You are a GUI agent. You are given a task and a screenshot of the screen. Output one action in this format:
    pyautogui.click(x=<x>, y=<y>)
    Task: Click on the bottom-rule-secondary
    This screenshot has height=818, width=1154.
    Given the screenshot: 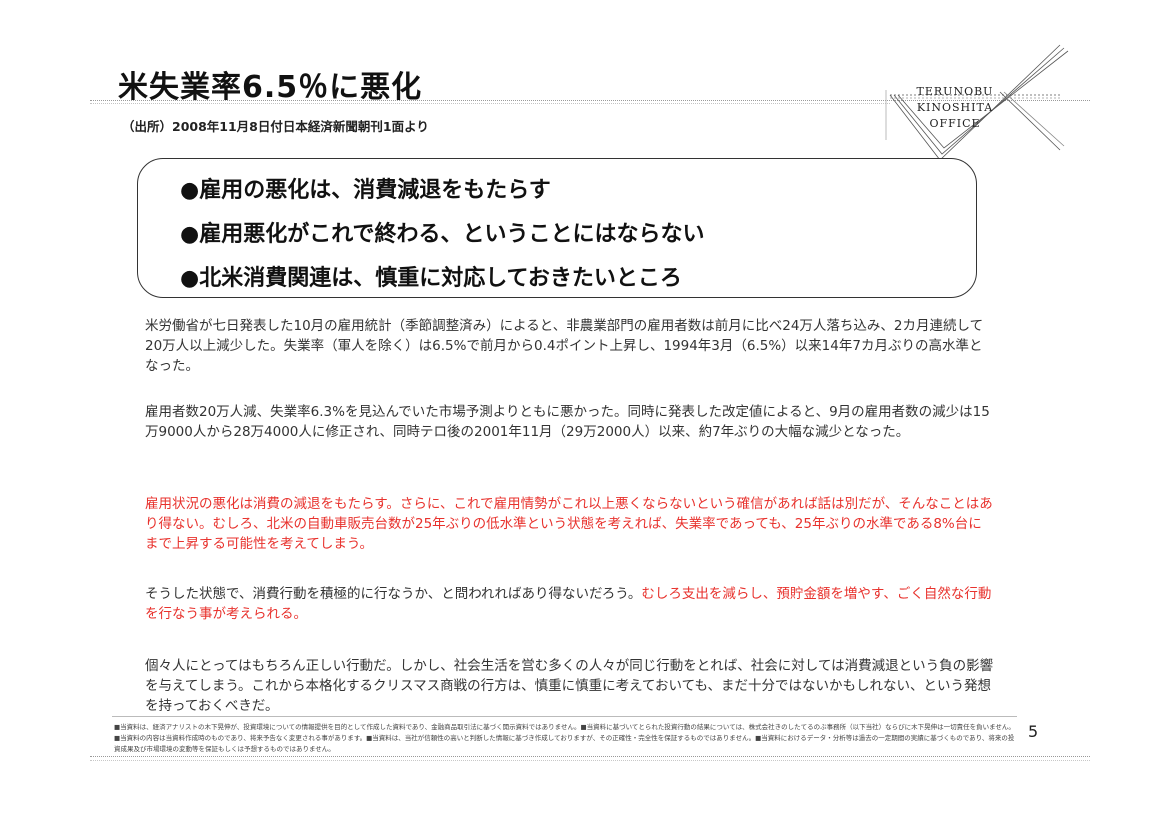 What is the action you would take?
    pyautogui.click(x=590, y=760)
    